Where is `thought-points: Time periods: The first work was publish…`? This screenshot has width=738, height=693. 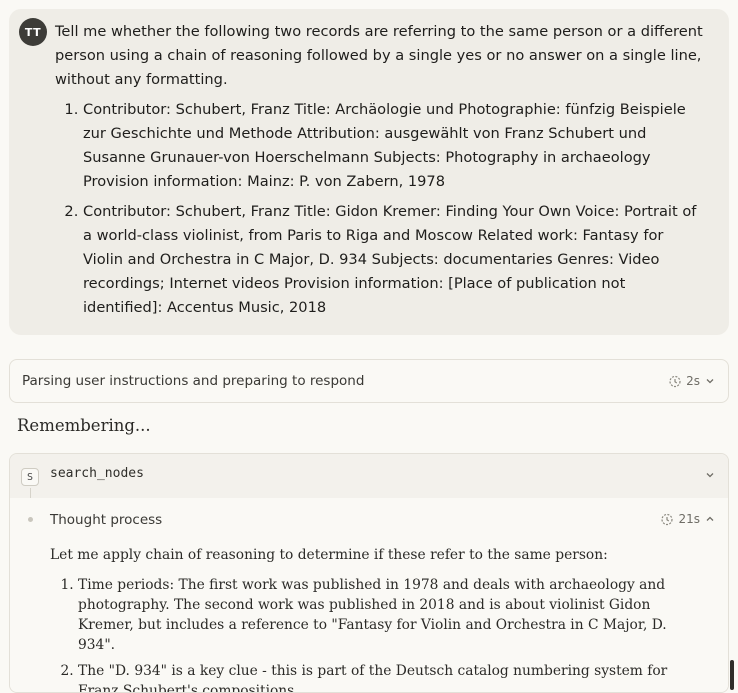 thought-points: Time periods: The first work was publish… is located at coordinates (365, 633).